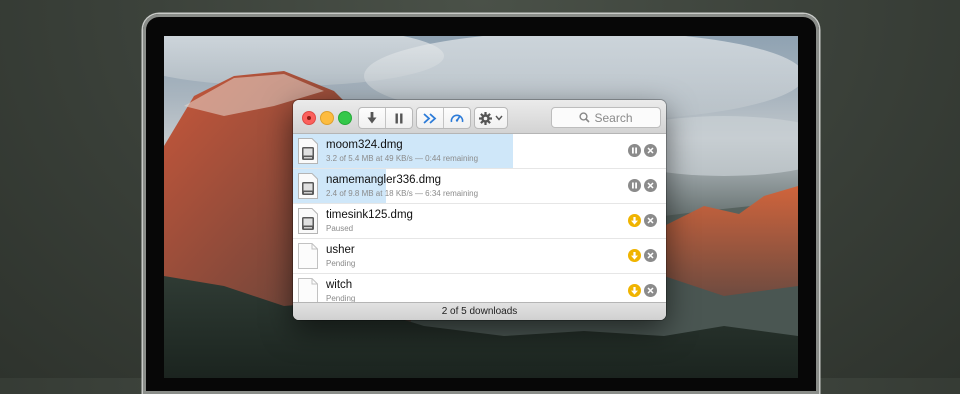  Describe the element at coordinates (309, 118) in the screenshot. I see `close-window-button` at that location.